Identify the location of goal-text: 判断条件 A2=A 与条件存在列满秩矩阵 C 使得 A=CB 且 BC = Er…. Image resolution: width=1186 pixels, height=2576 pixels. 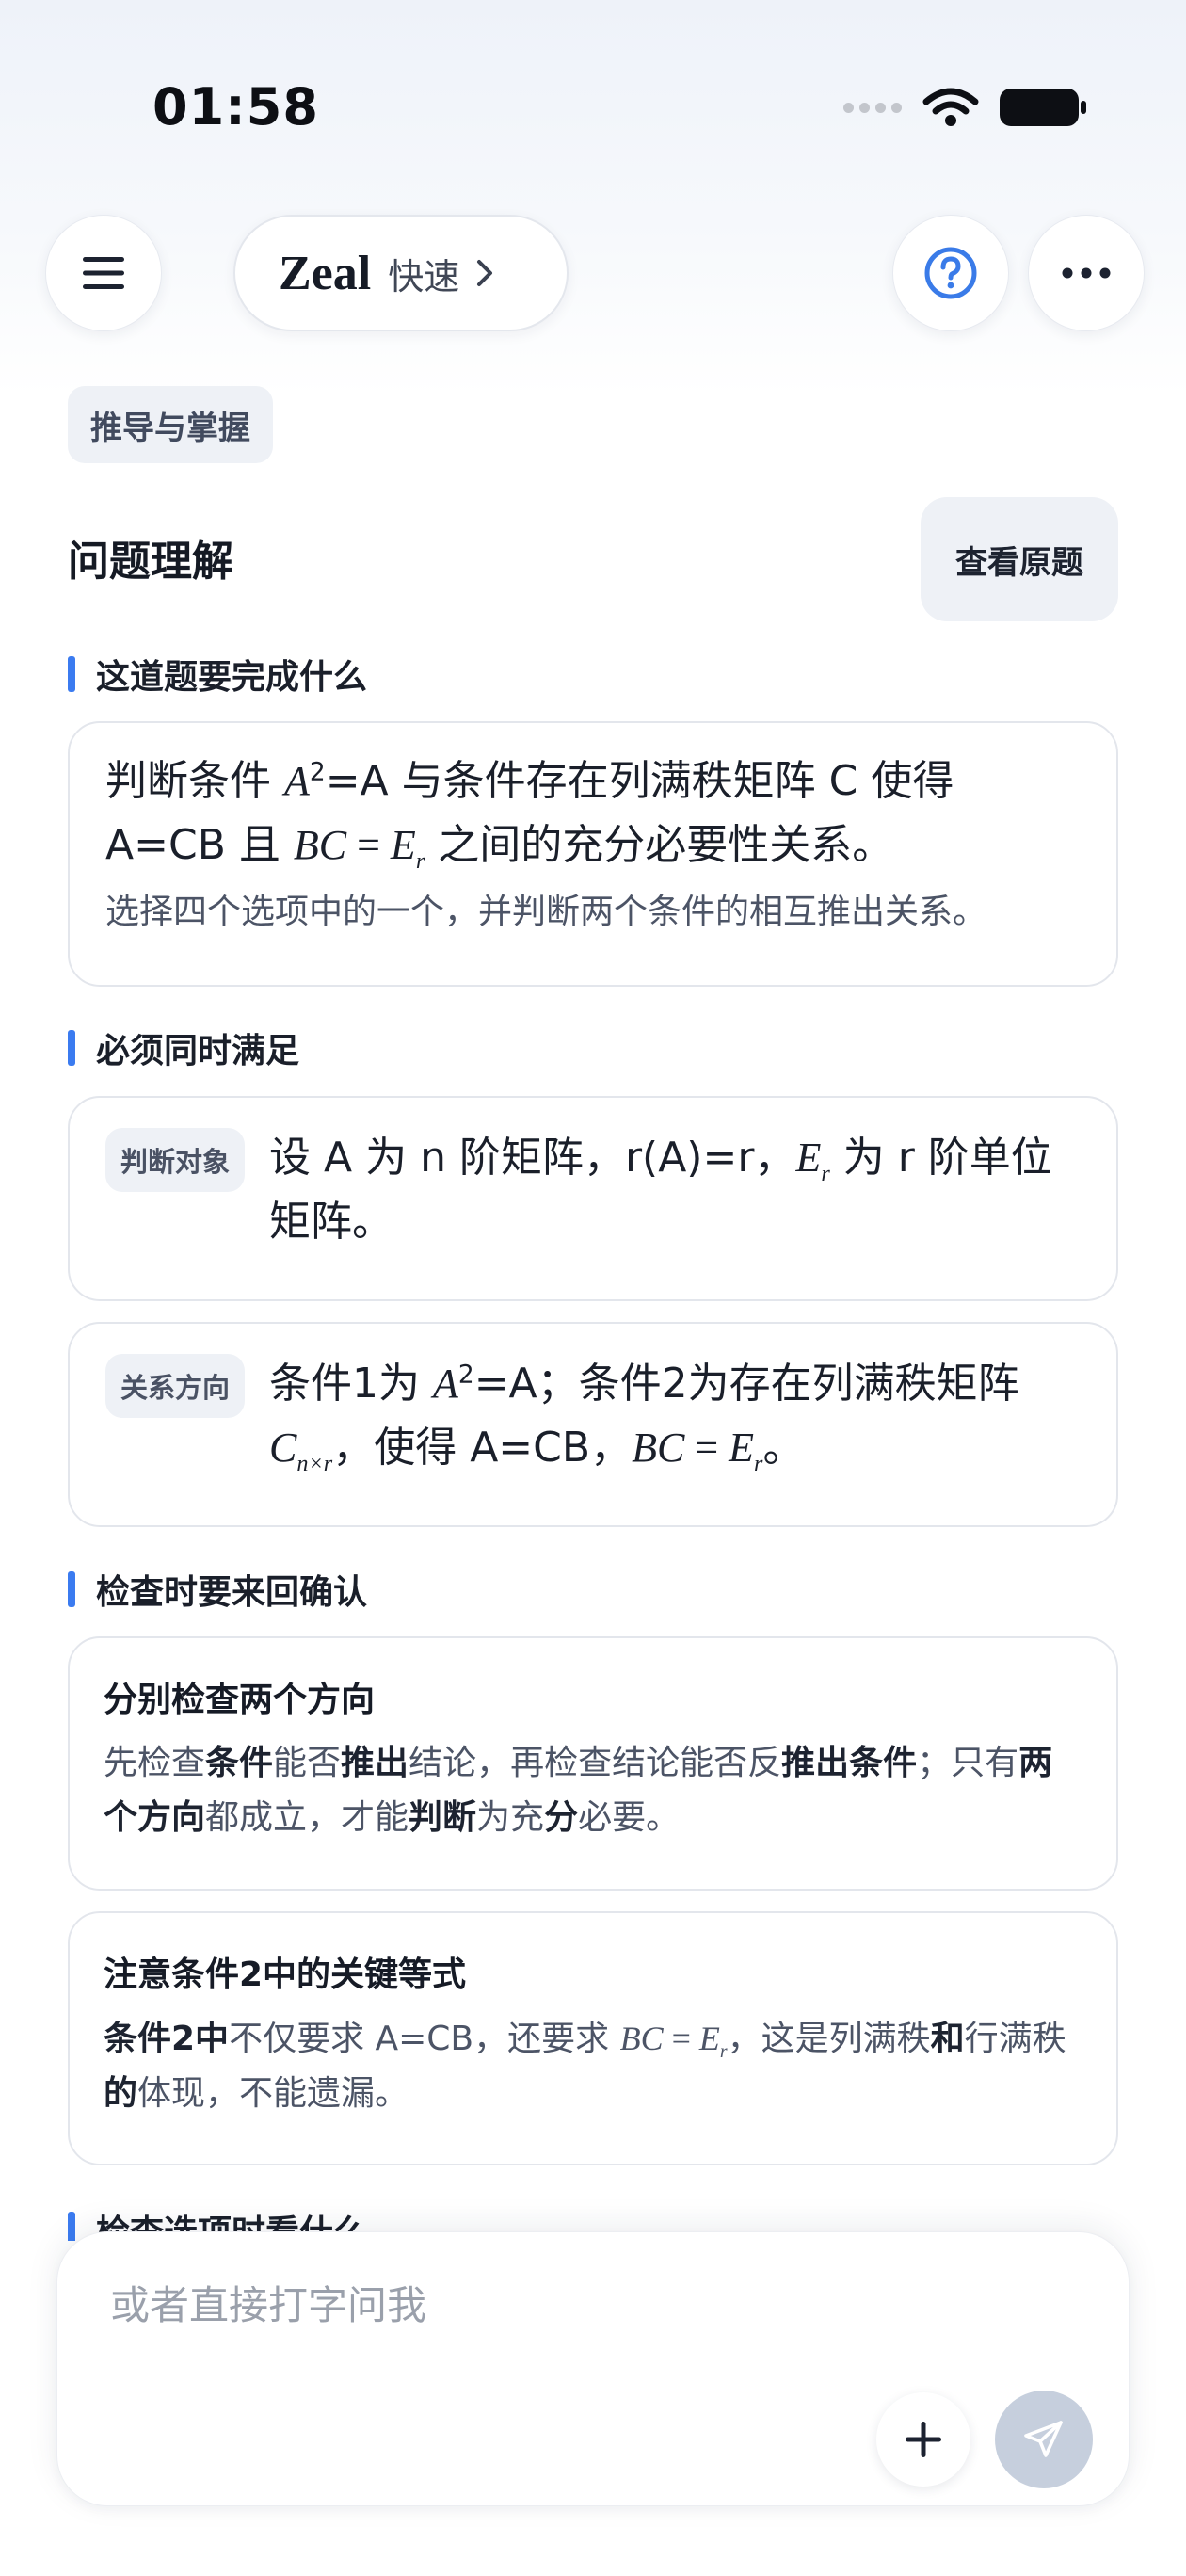
(529, 815).